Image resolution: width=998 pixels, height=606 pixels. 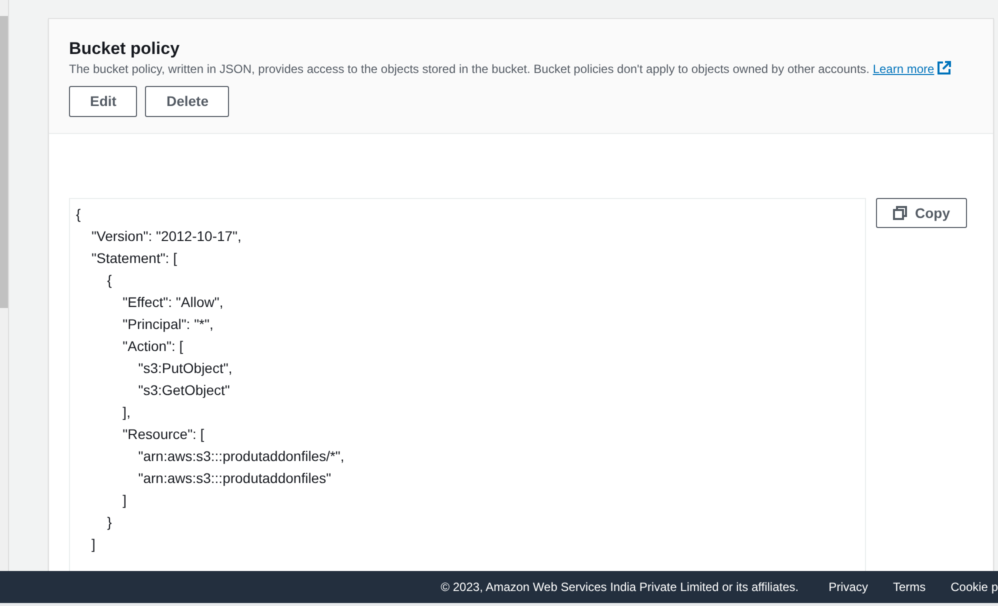 What do you see at coordinates (164, 434) in the screenshot?
I see `code-line: "Resource": [` at bounding box center [164, 434].